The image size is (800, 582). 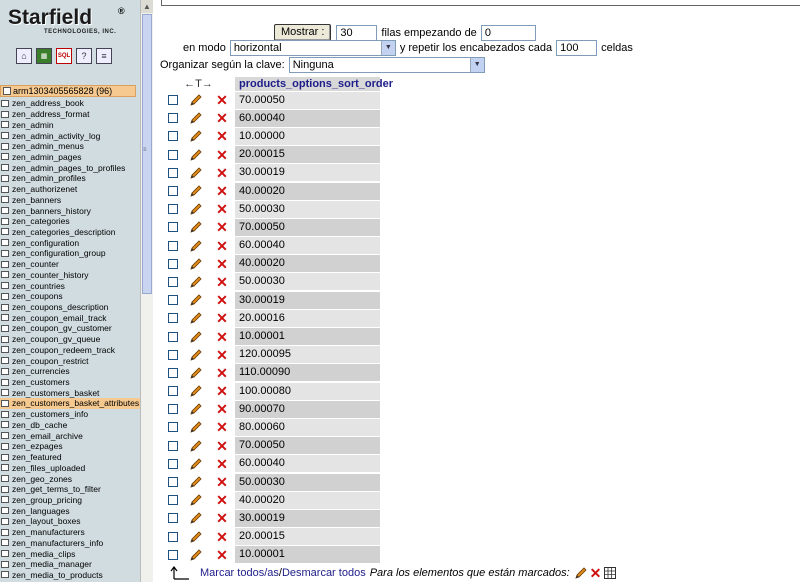 What do you see at coordinates (57, 543) in the screenshot?
I see `table-list-label: zen_manufacturers_info` at bounding box center [57, 543].